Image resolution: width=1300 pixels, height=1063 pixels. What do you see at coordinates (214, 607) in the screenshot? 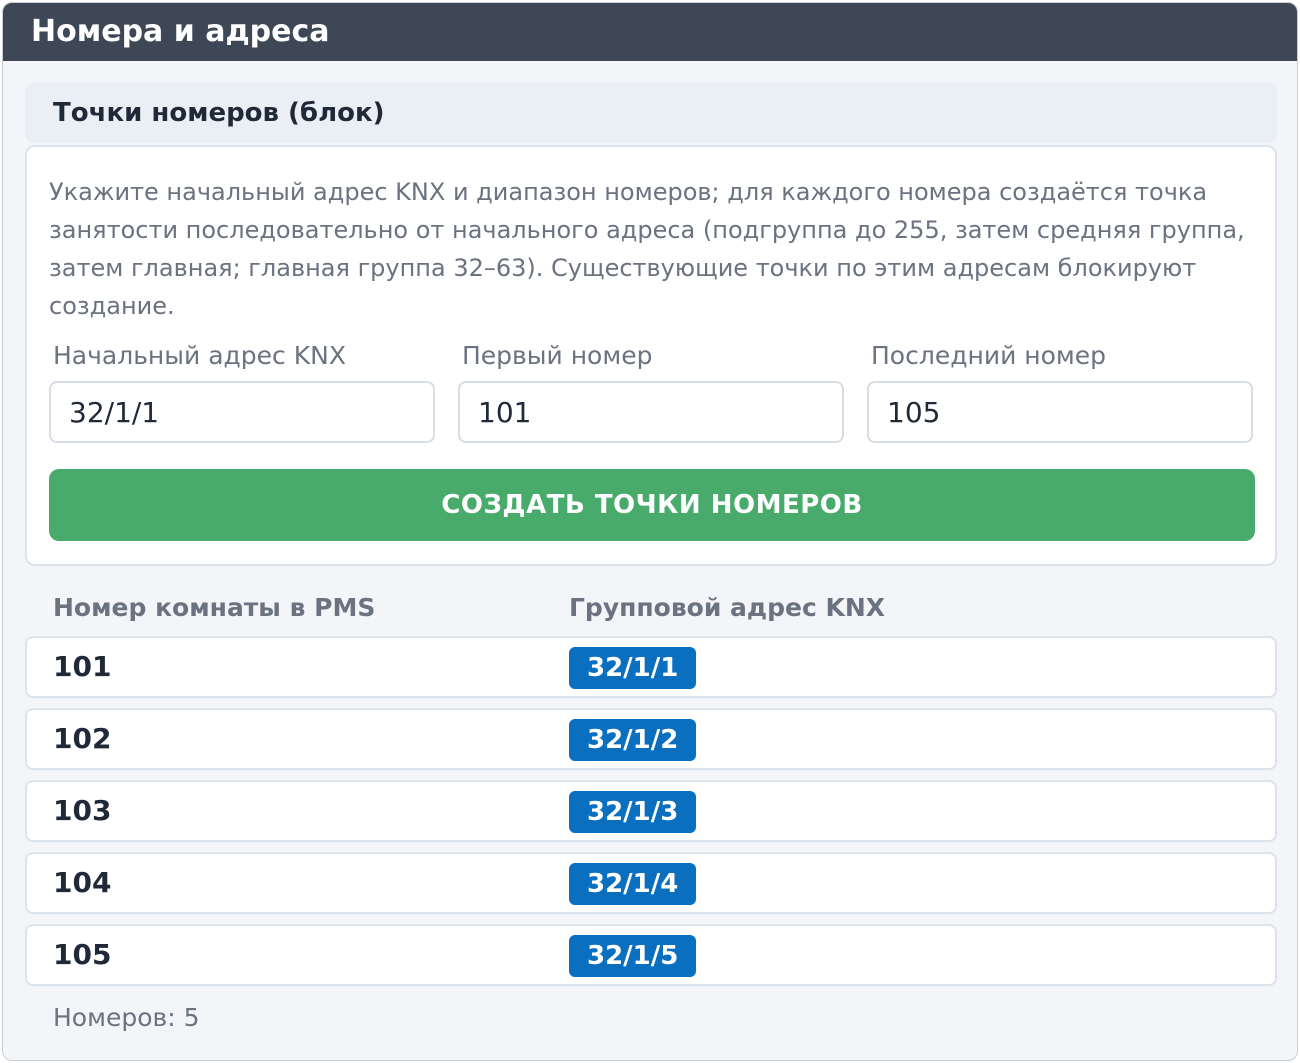
I see `column-header-room: Номер комнаты в PMS` at bounding box center [214, 607].